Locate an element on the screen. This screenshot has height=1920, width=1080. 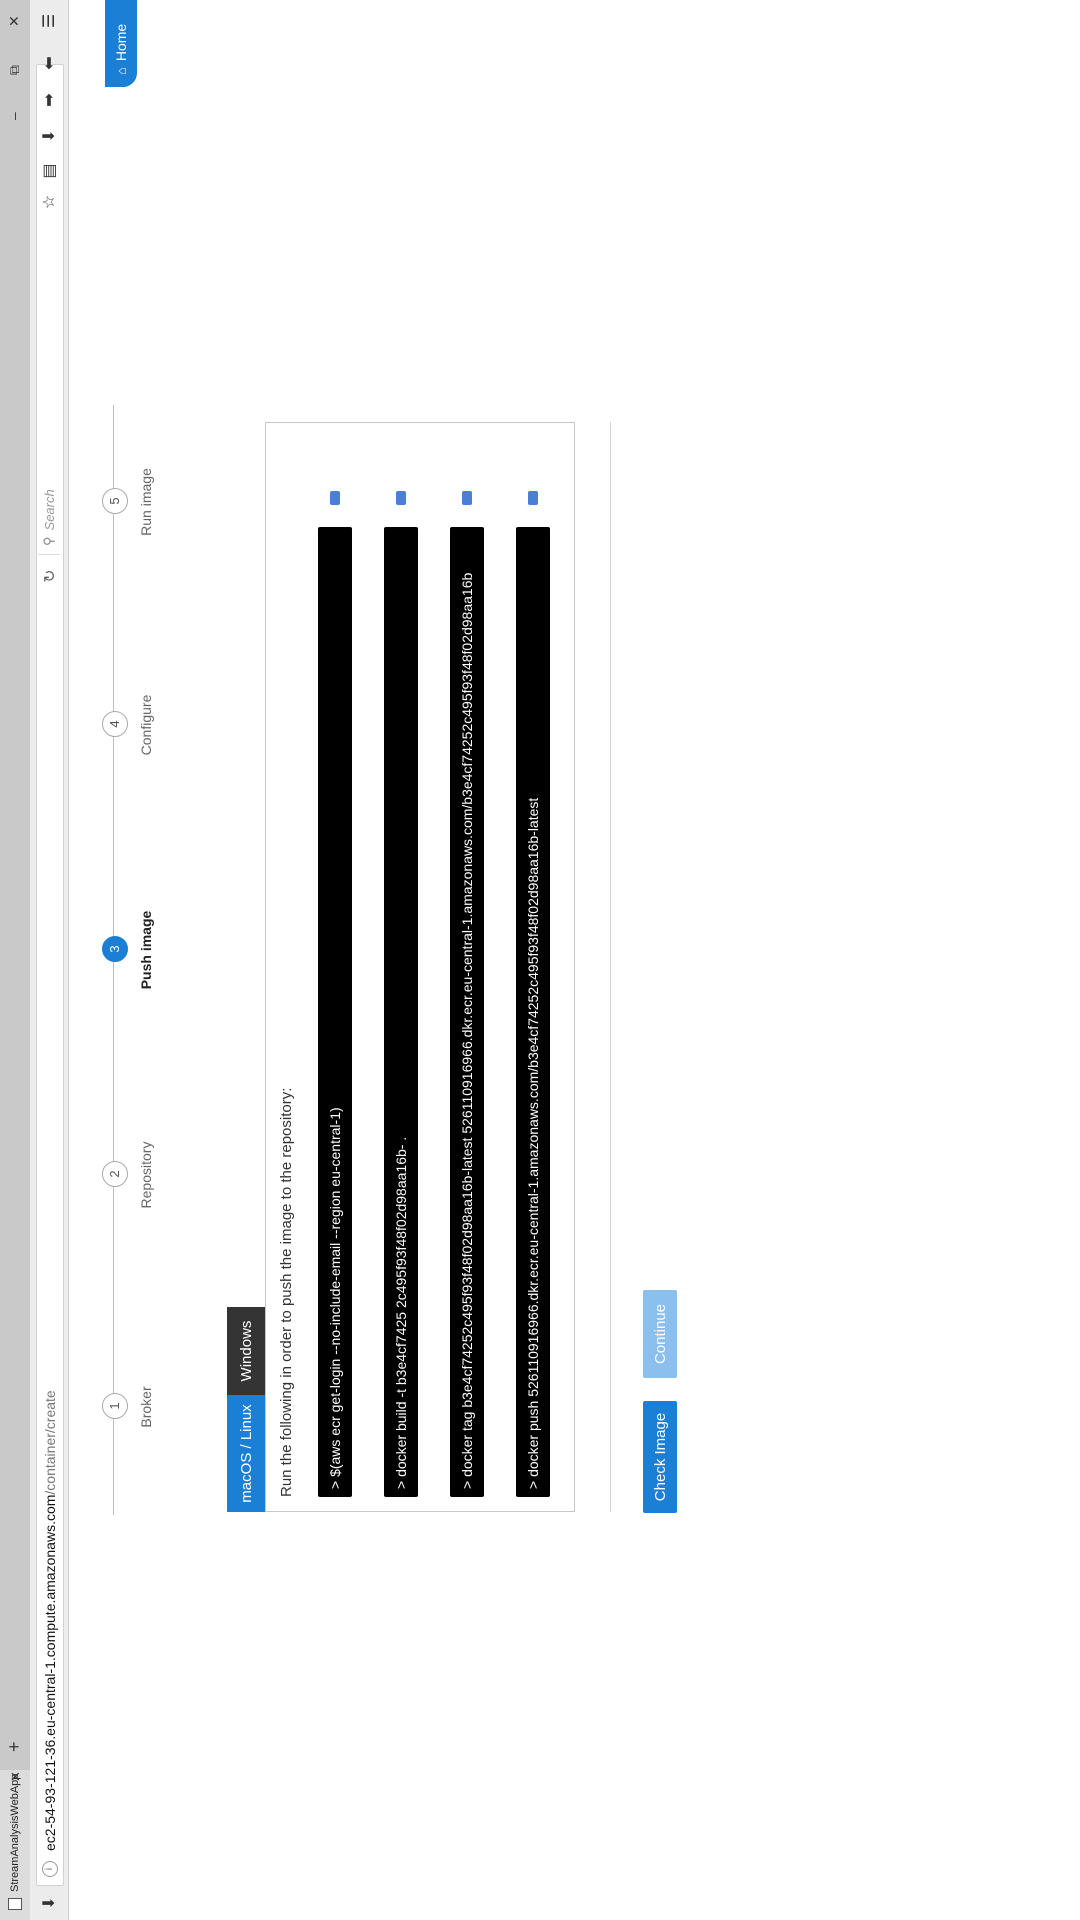
search-placeholder: Search is located at coordinates (49, 510).